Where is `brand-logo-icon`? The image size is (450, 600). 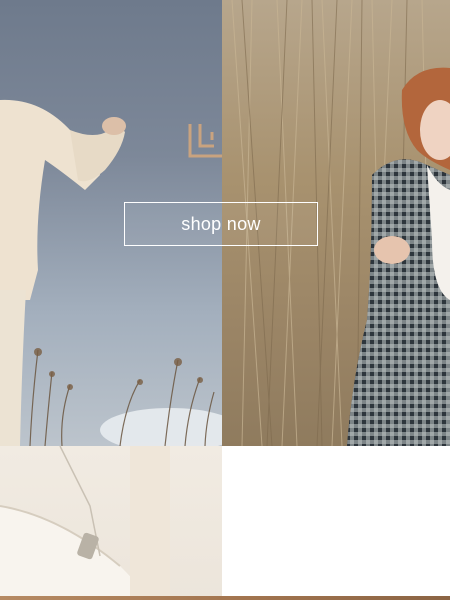 brand-logo-icon is located at coordinates (206, 140).